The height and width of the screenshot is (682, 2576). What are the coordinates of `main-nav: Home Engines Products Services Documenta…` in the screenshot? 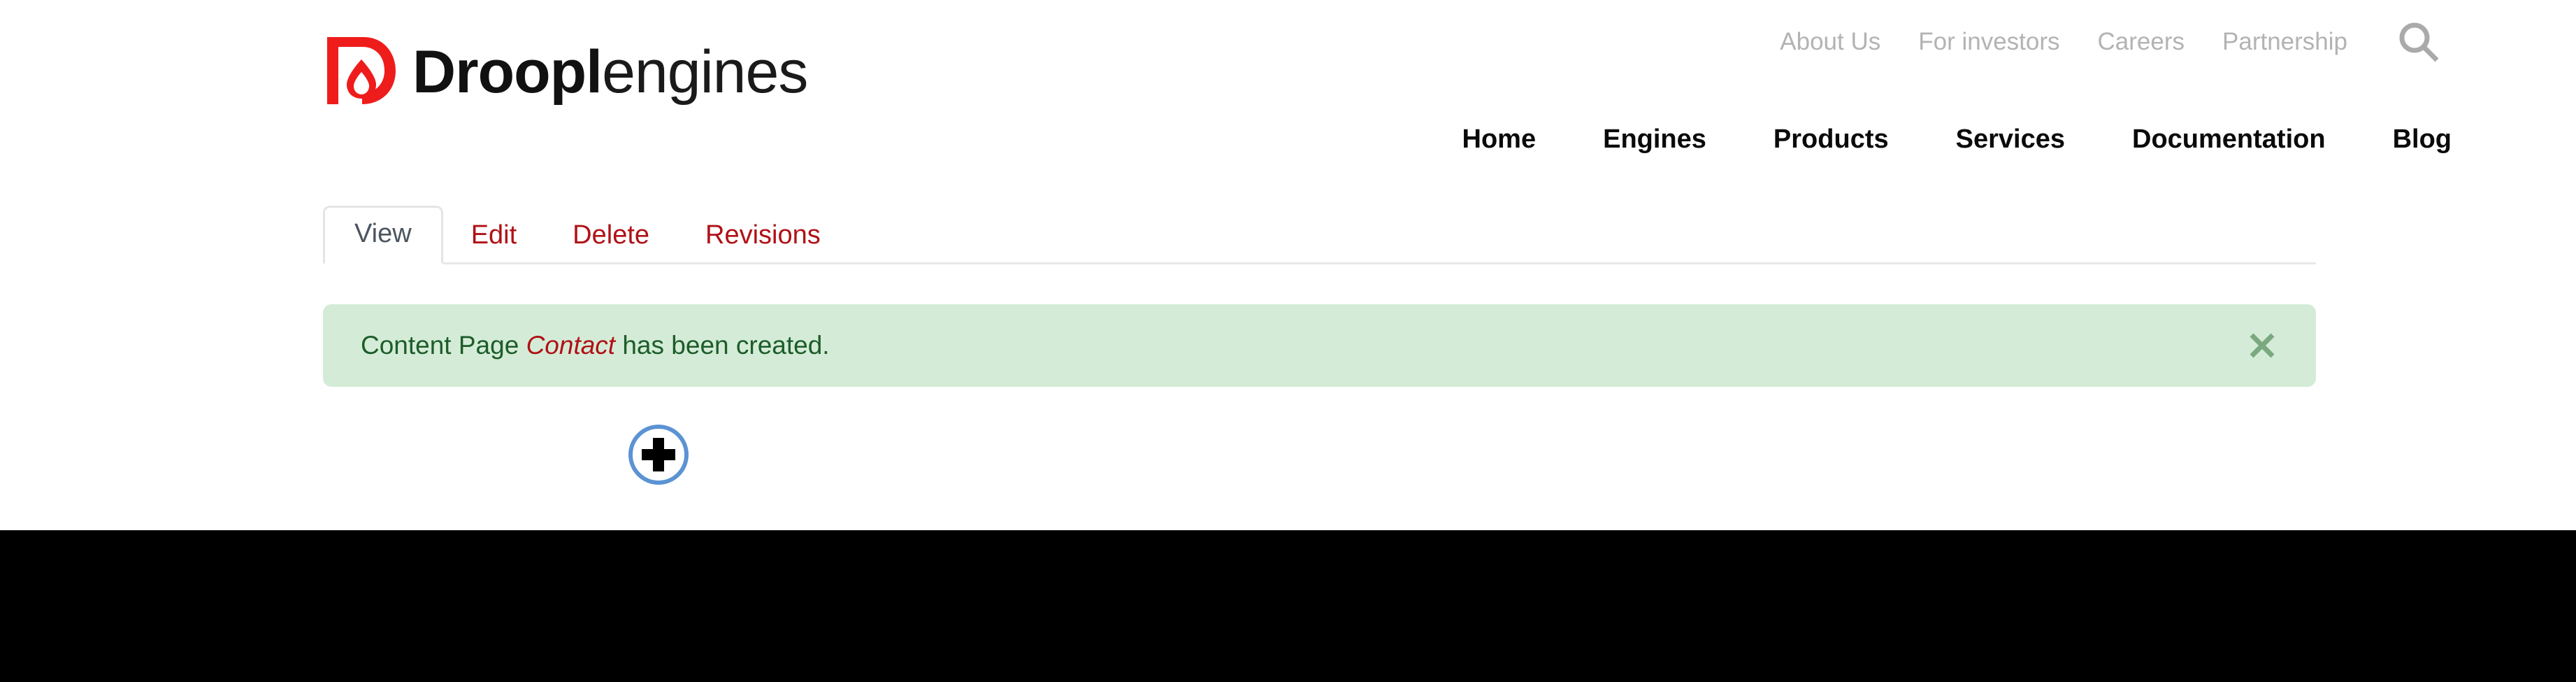 It's located at (1940, 140).